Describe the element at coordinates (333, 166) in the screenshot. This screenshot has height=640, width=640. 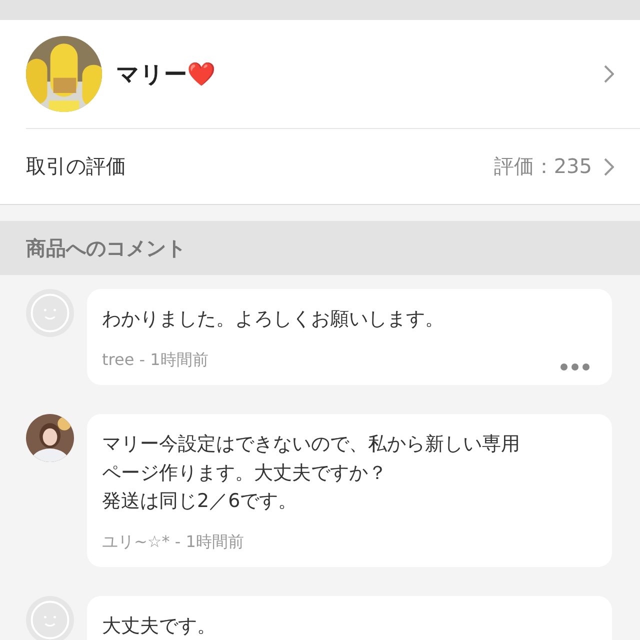
I see `rating-row: 取引の評価 評価：235` at that location.